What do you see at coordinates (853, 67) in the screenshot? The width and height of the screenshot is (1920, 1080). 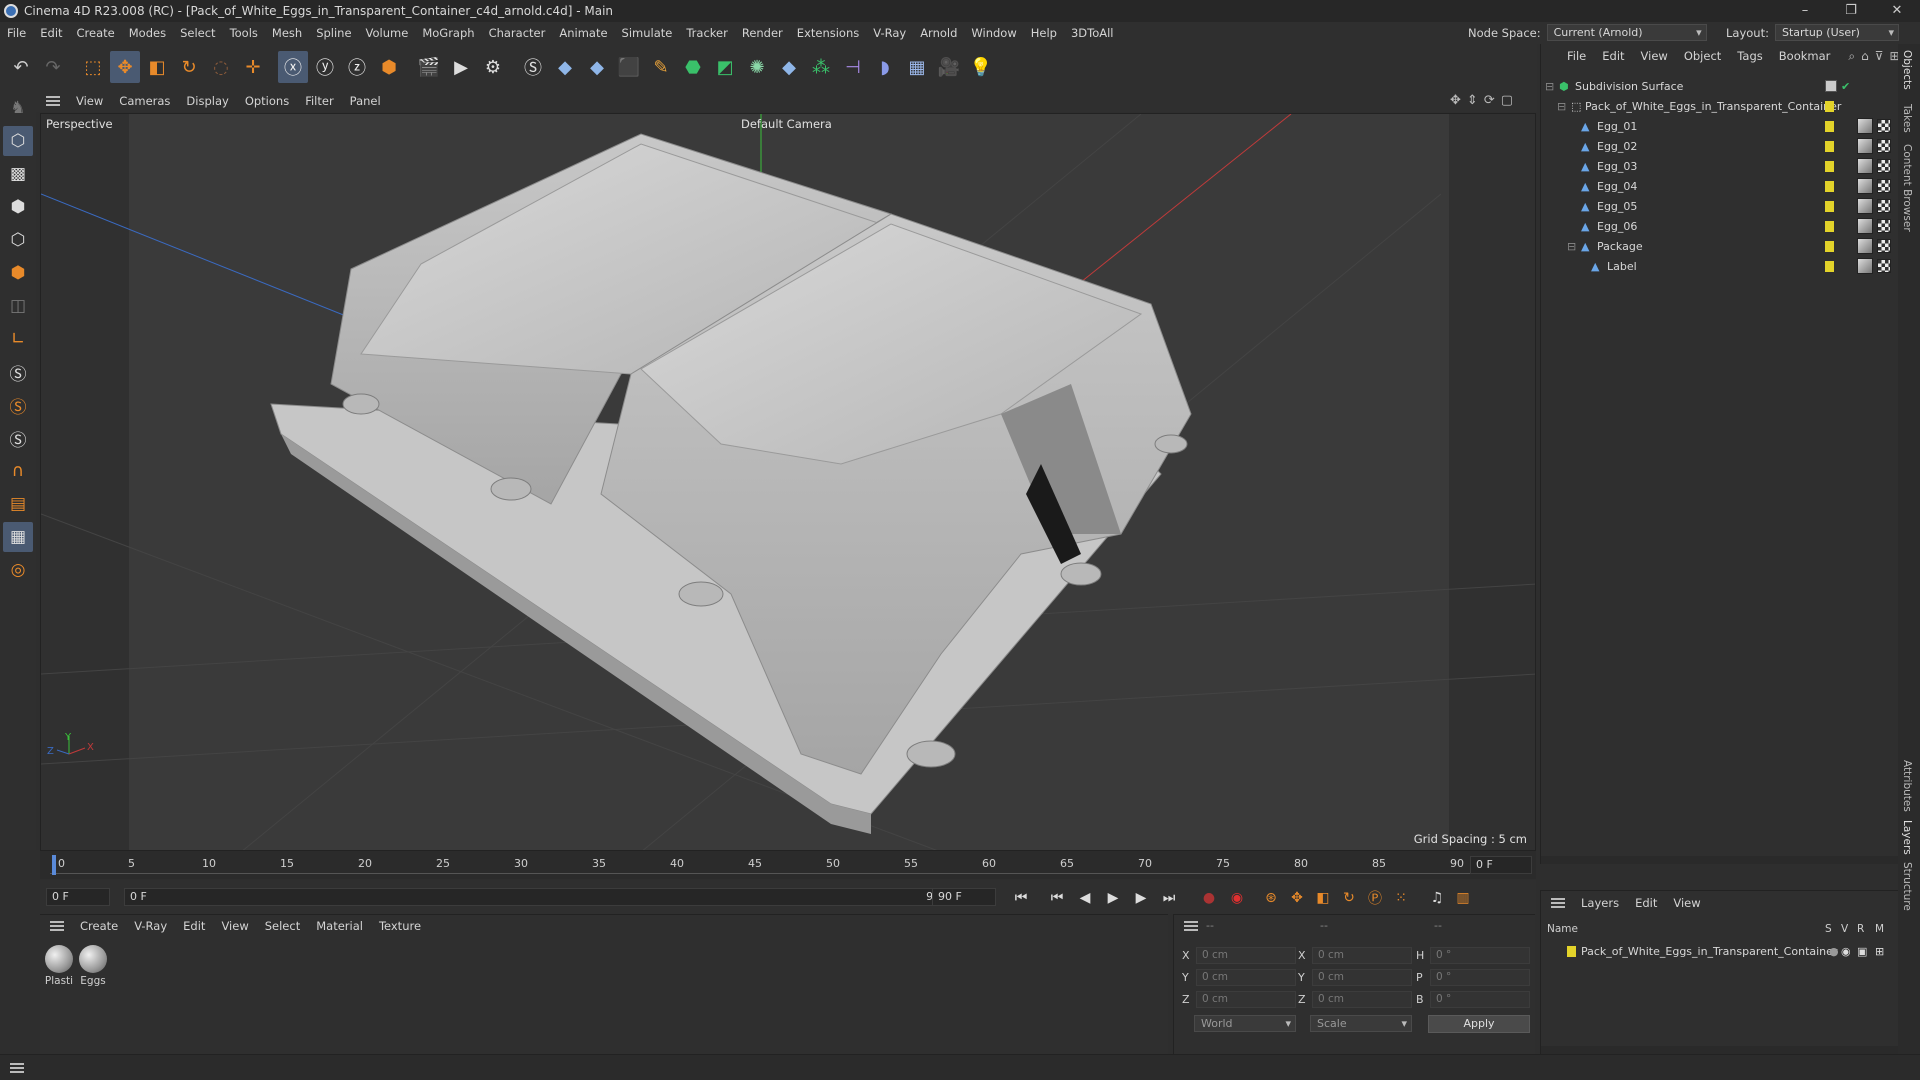 I see `deformer-icon: ⊣` at bounding box center [853, 67].